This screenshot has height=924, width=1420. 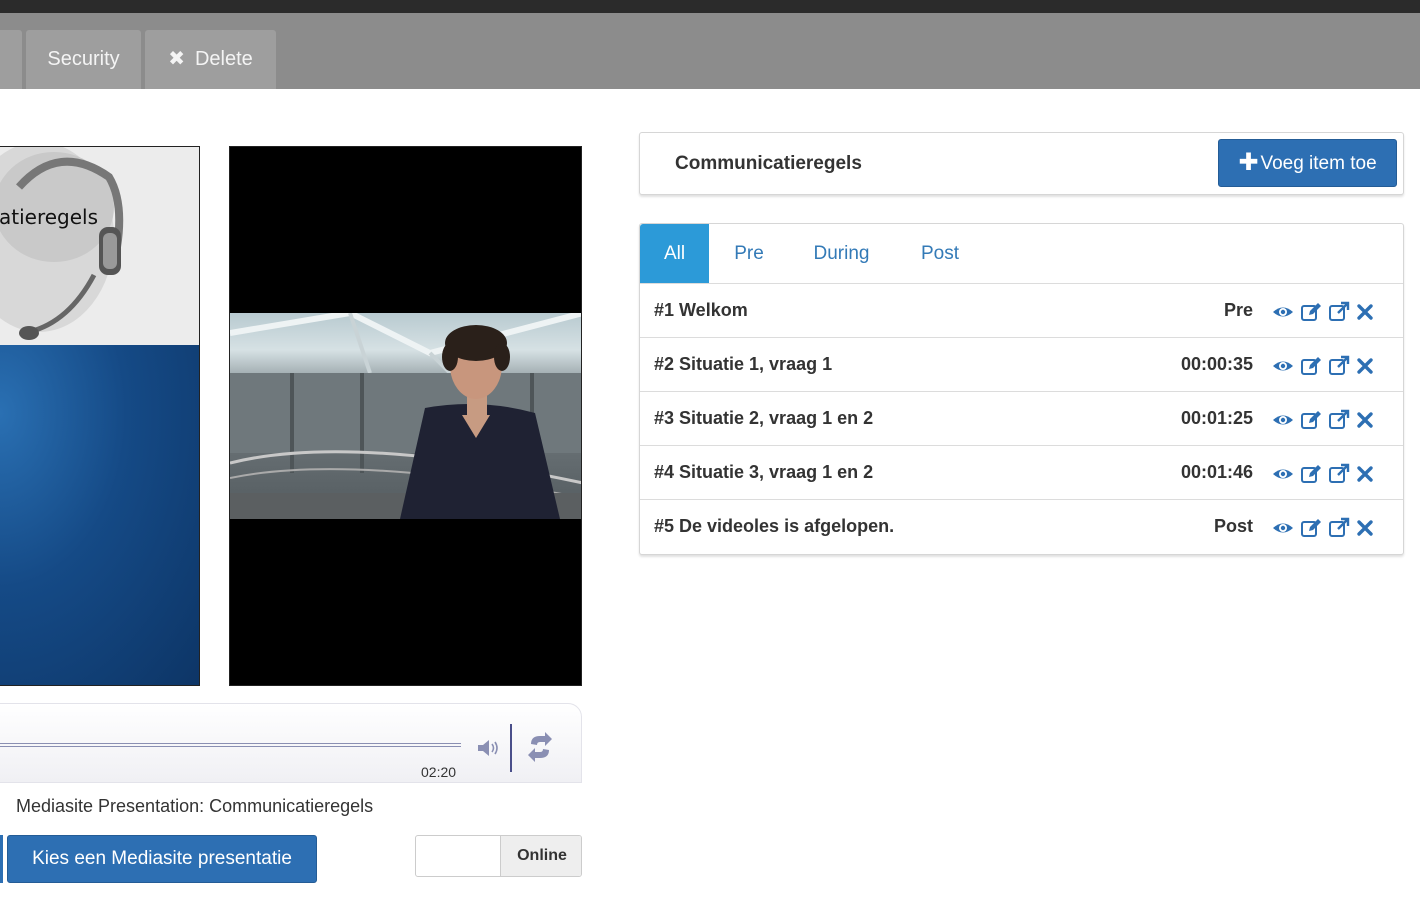 What do you see at coordinates (439, 772) in the screenshot?
I see `current-time: 02:20` at bounding box center [439, 772].